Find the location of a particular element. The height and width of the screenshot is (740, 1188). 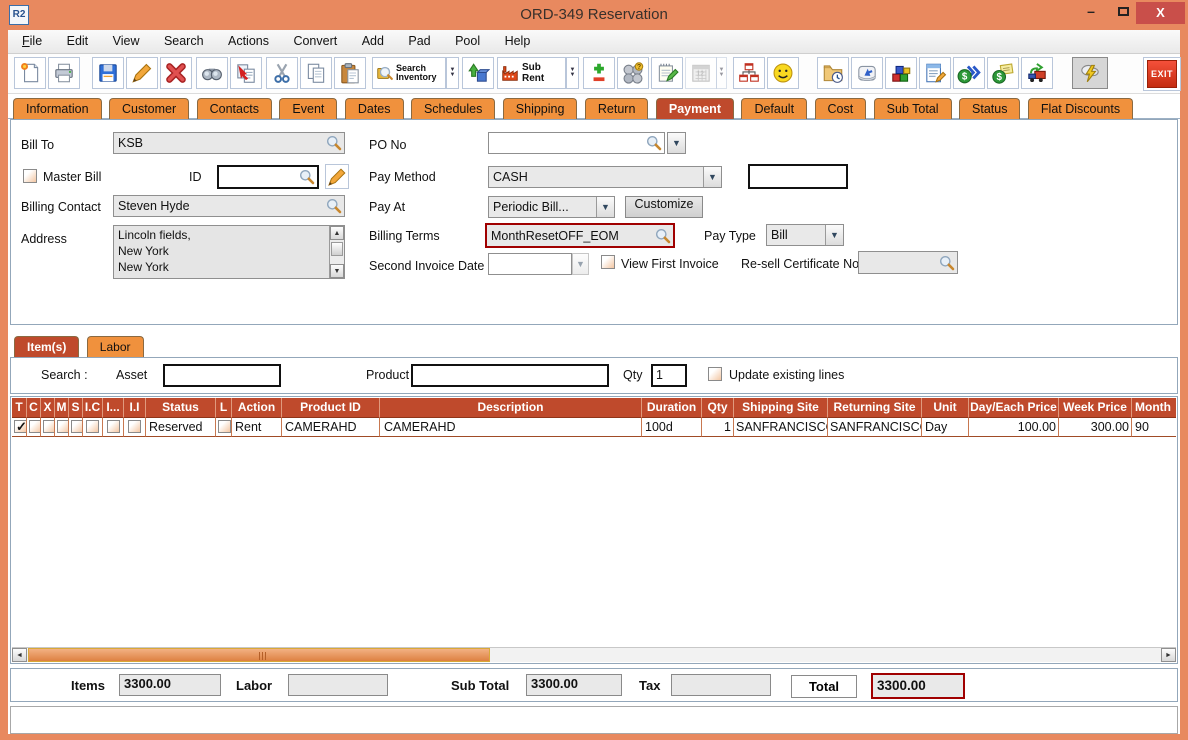

exit-button: EXIT is located at coordinates (1162, 74).